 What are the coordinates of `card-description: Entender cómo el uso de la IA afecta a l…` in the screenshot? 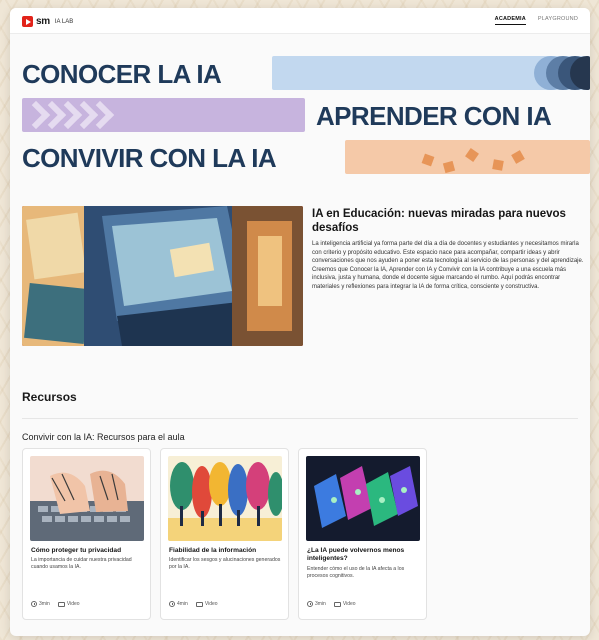 It's located at (356, 572).